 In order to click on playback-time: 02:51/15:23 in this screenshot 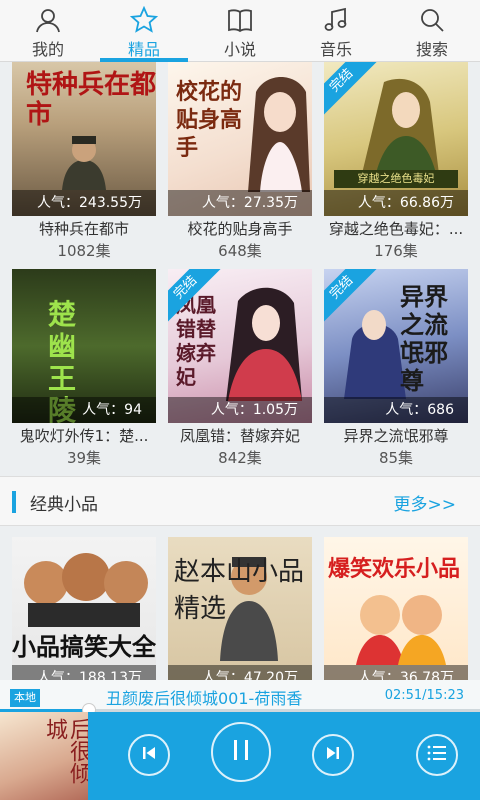, I will do `click(424, 695)`.